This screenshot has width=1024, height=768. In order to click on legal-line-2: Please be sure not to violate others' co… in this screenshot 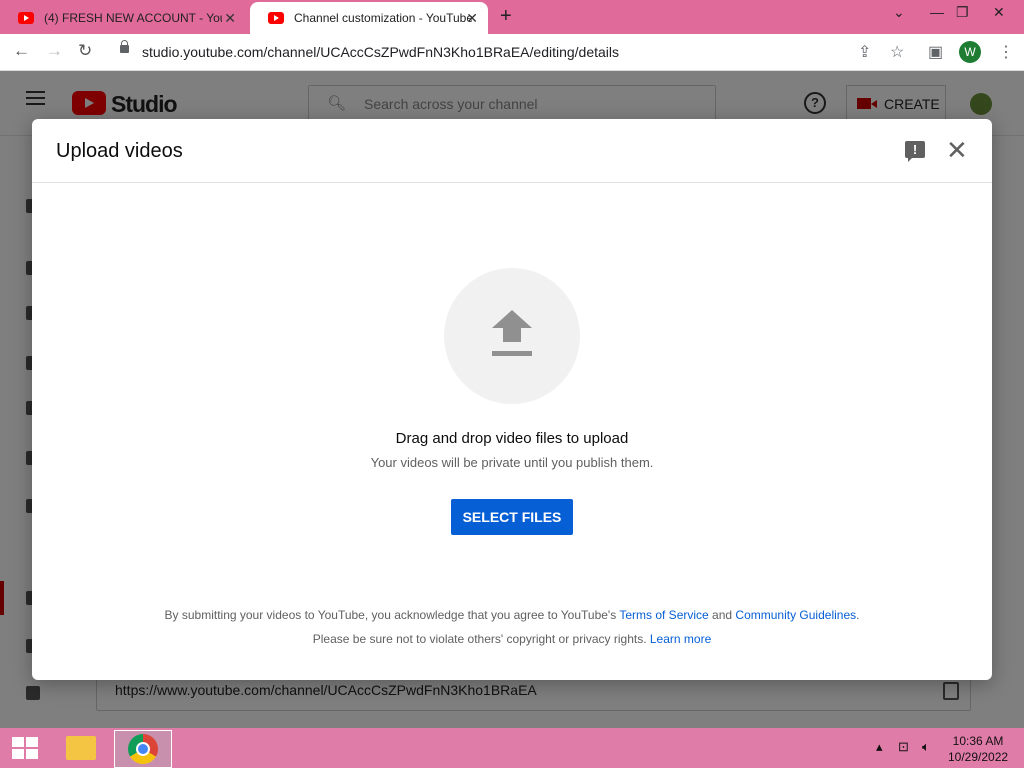, I will do `click(512, 639)`.